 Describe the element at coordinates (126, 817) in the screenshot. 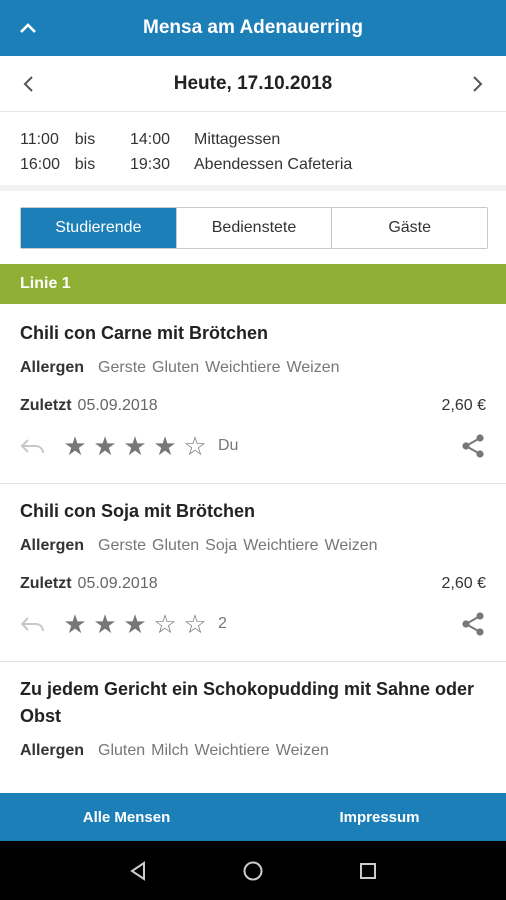

I see `all-canteens-button: Alle Mensen` at that location.